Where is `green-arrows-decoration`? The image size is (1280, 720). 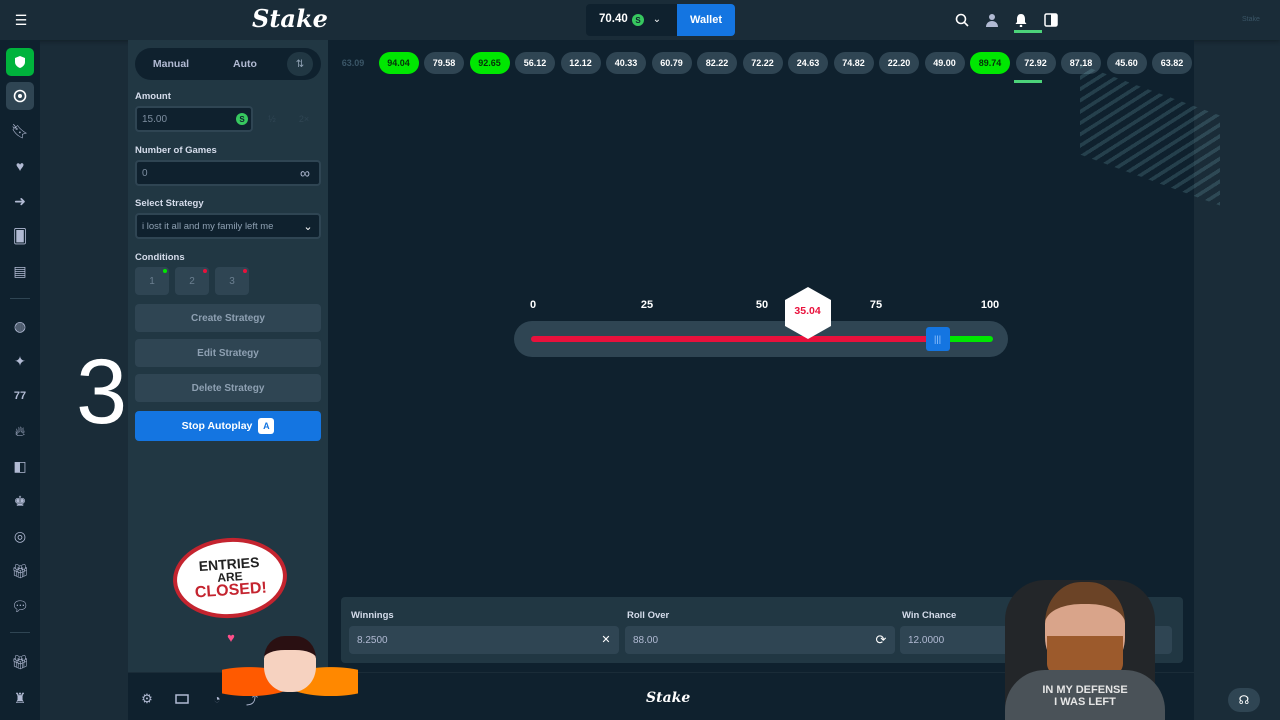 green-arrows-decoration is located at coordinates (1028, 31).